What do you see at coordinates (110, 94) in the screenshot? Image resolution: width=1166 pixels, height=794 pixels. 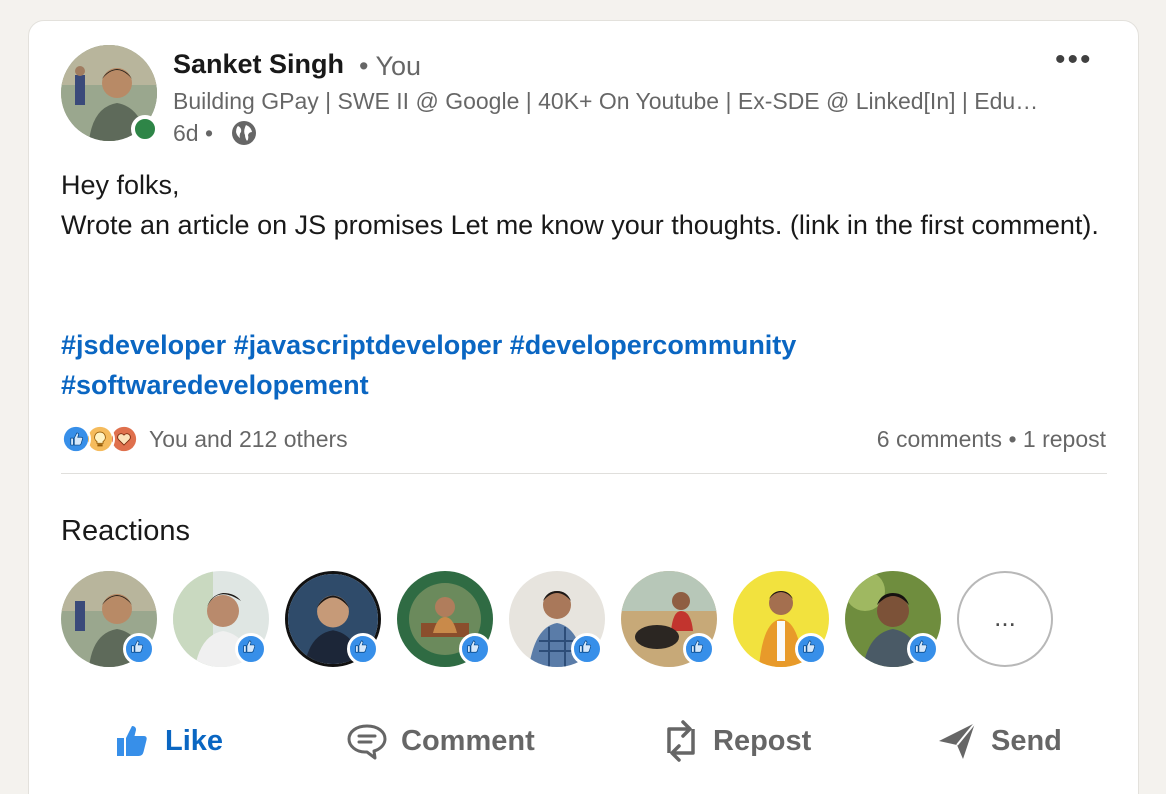 I see `author-avatar` at bounding box center [110, 94].